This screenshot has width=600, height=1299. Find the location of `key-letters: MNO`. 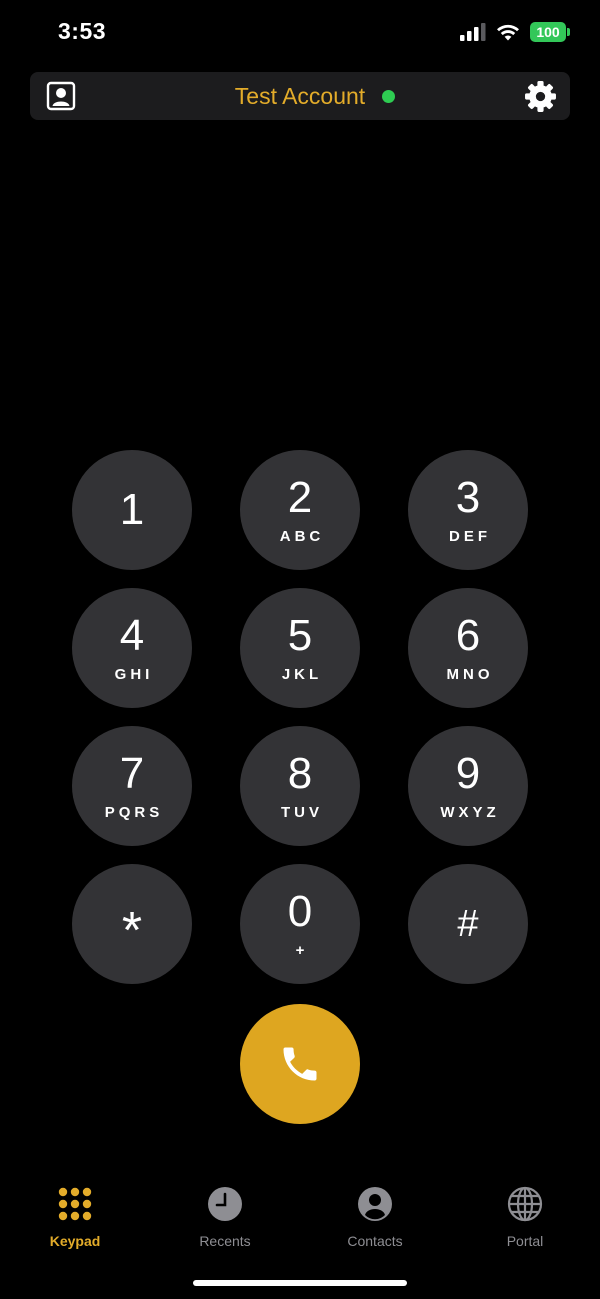

key-letters: MNO is located at coordinates (470, 674).